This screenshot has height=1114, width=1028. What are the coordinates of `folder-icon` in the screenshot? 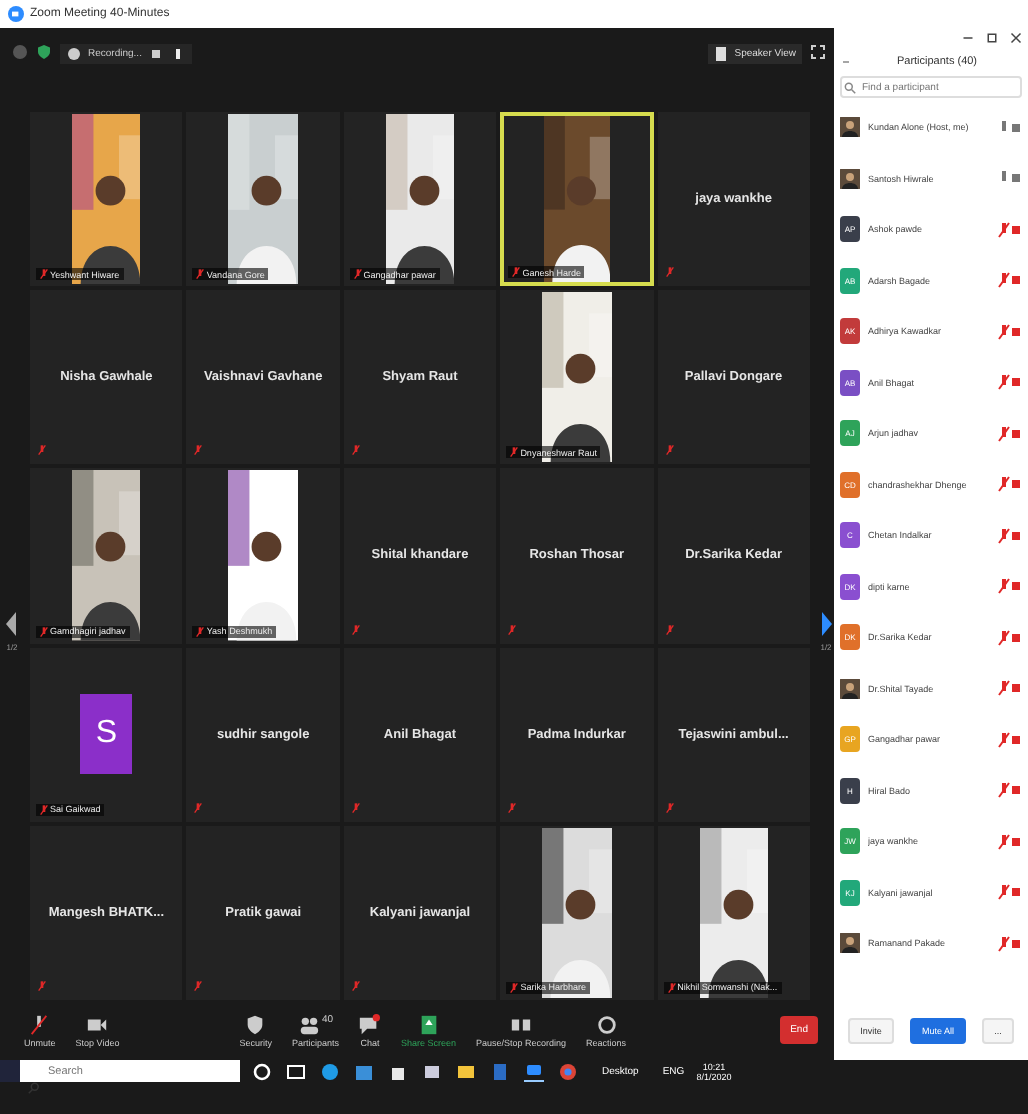 It's located at (466, 1071).